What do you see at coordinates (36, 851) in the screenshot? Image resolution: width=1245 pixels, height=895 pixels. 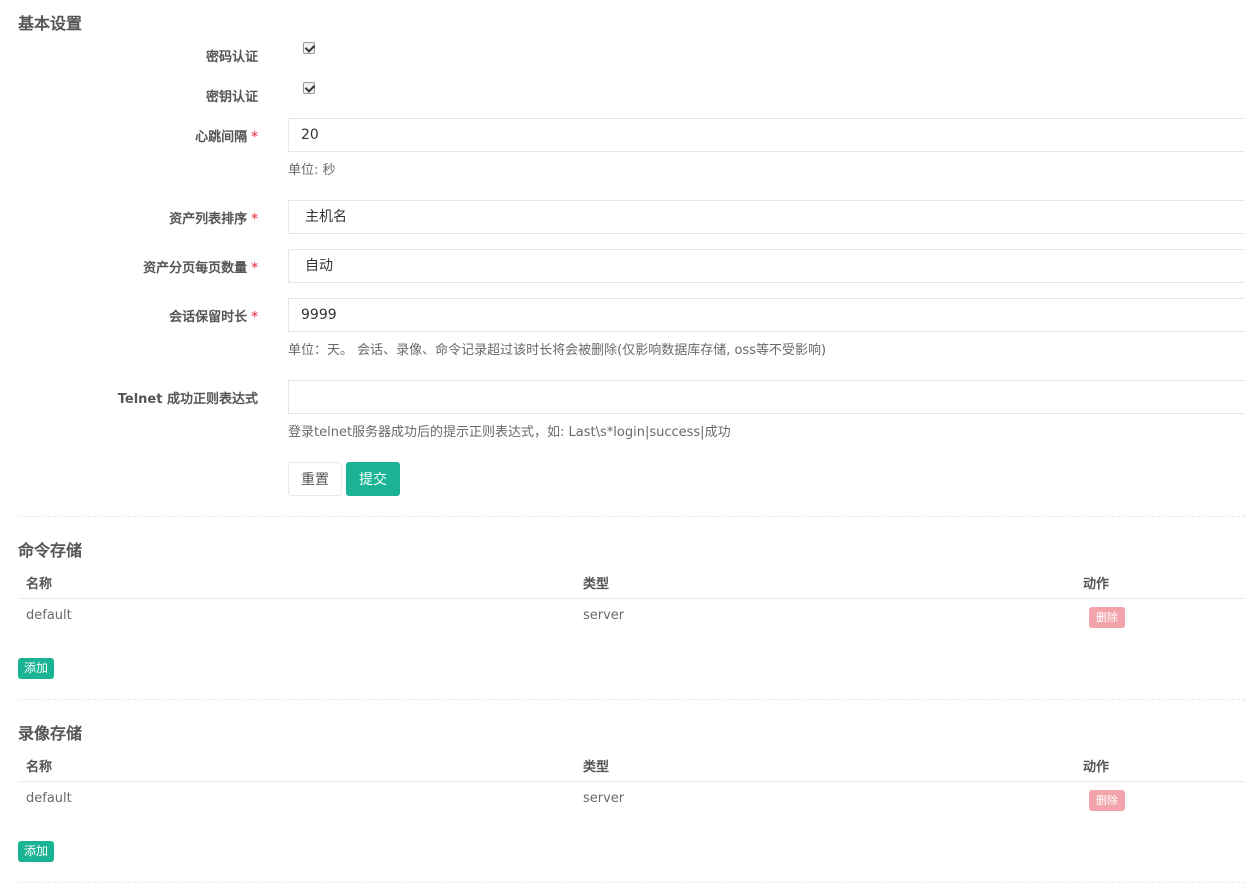 I see `add-replay-storage-button: 添加` at bounding box center [36, 851].